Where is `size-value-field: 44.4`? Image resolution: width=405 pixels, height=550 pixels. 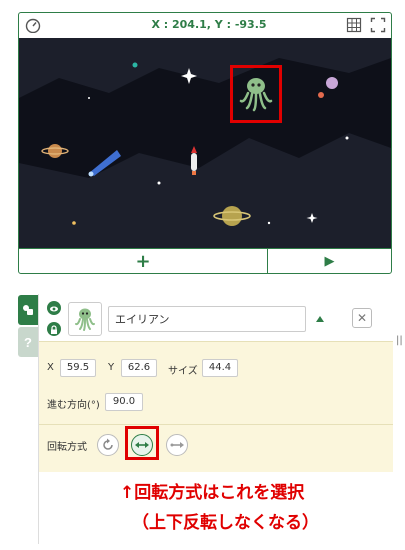 size-value-field: 44.4 is located at coordinates (220, 368).